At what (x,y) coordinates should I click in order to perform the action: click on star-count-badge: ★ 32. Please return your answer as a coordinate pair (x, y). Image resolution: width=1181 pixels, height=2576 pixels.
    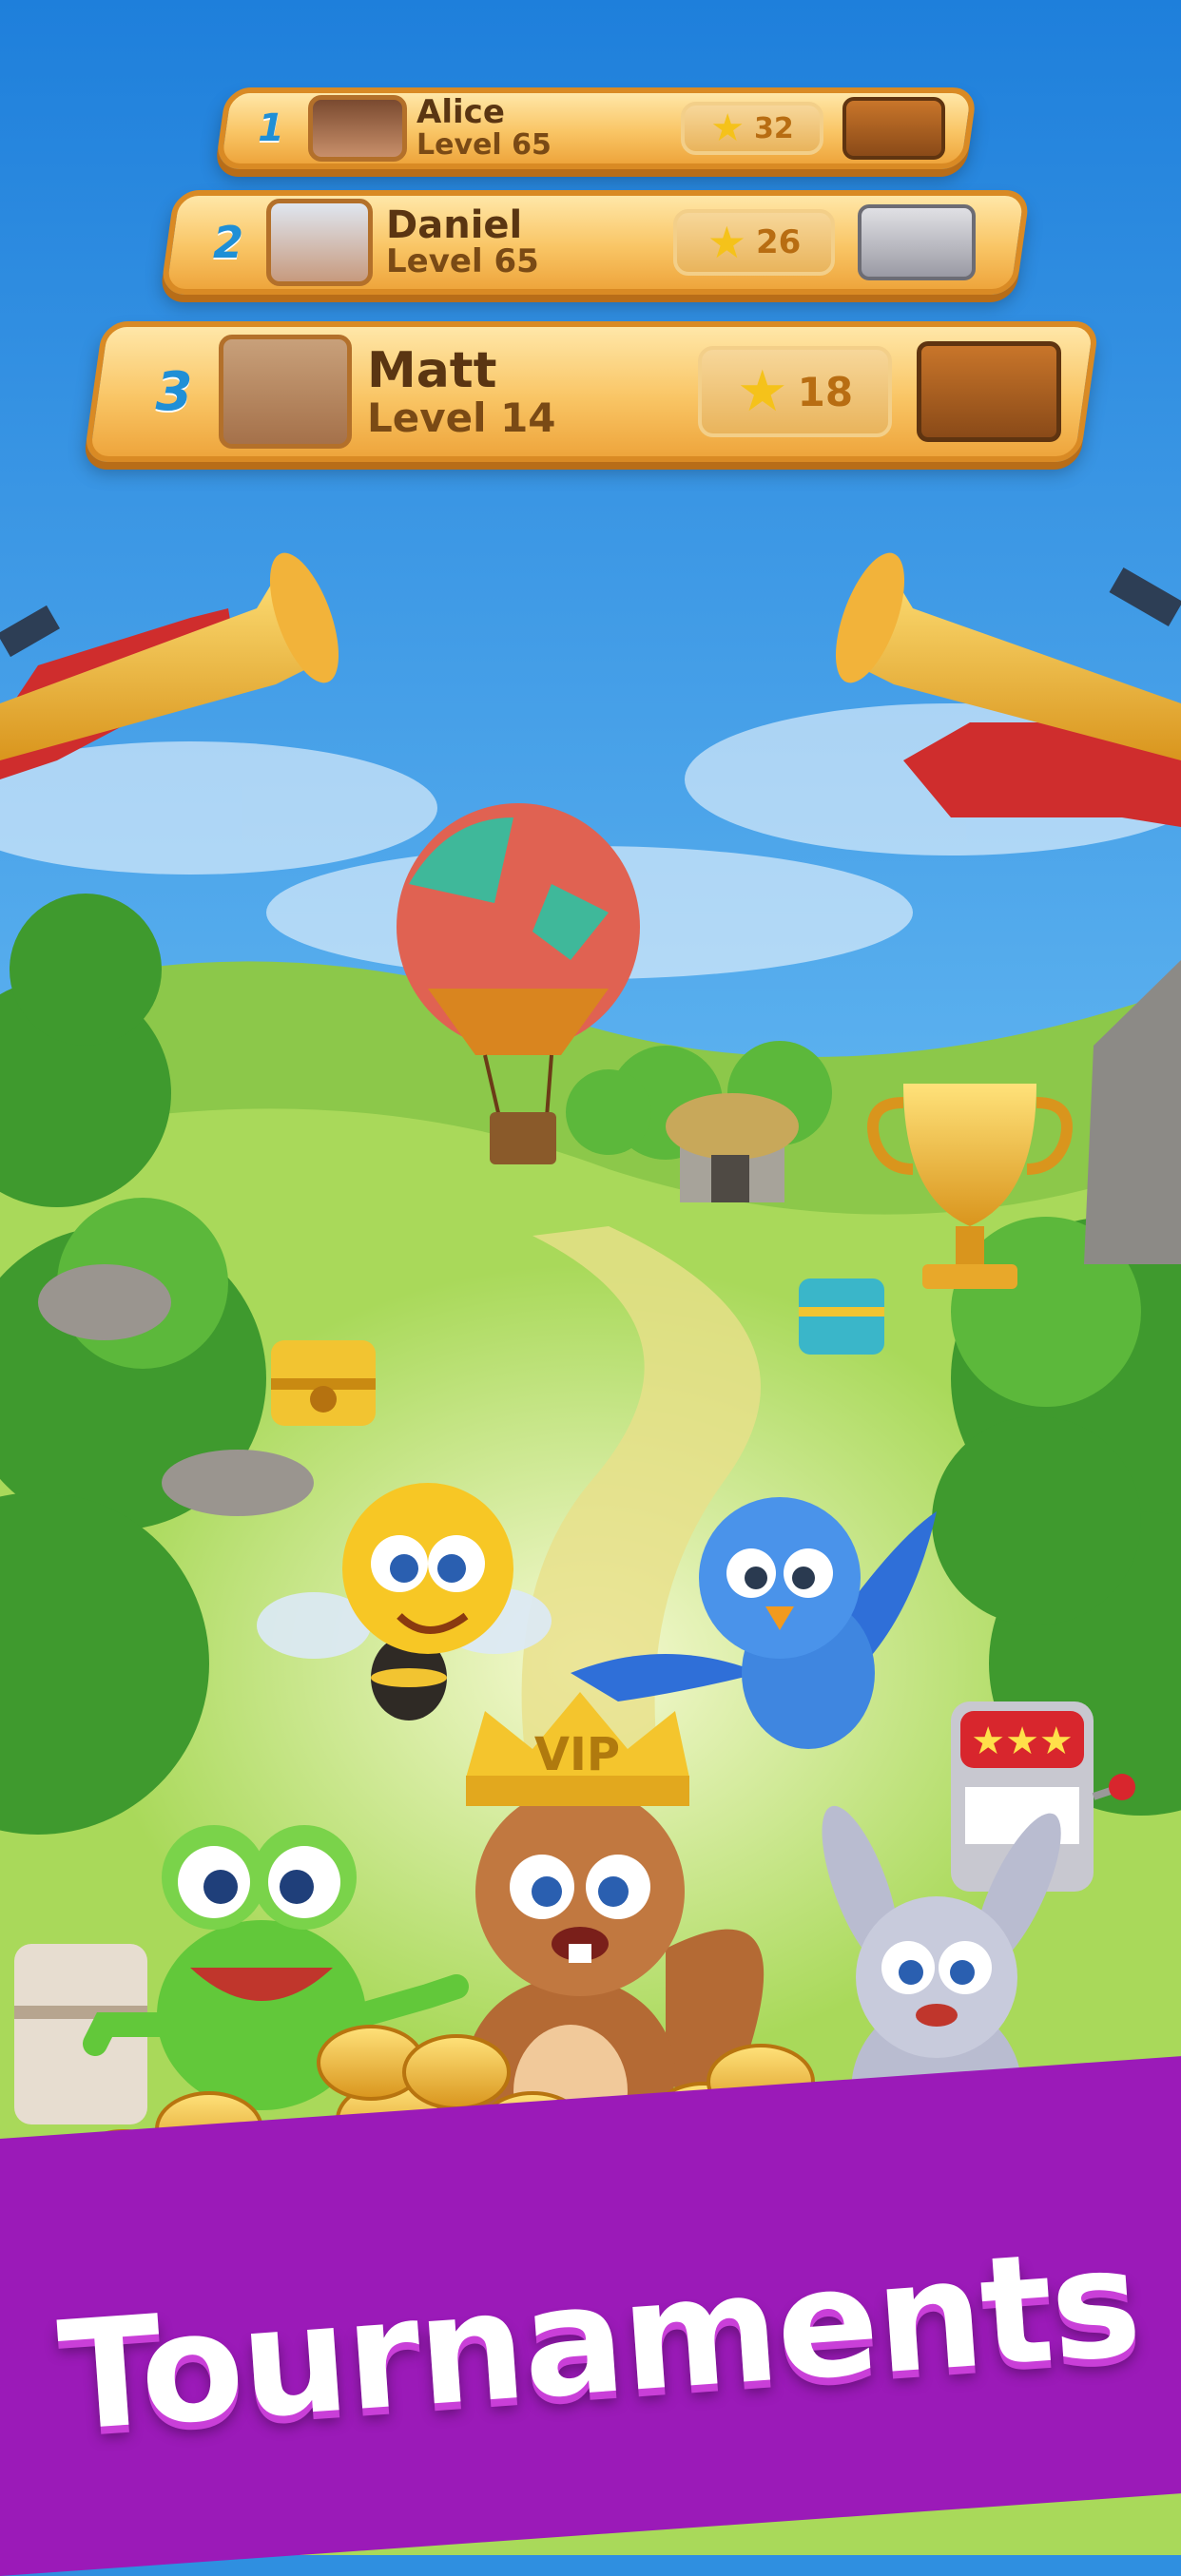
    Looking at the image, I should click on (752, 129).